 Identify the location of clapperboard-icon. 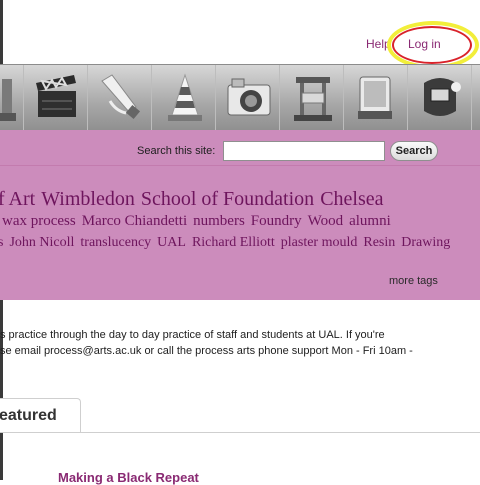
(56, 96).